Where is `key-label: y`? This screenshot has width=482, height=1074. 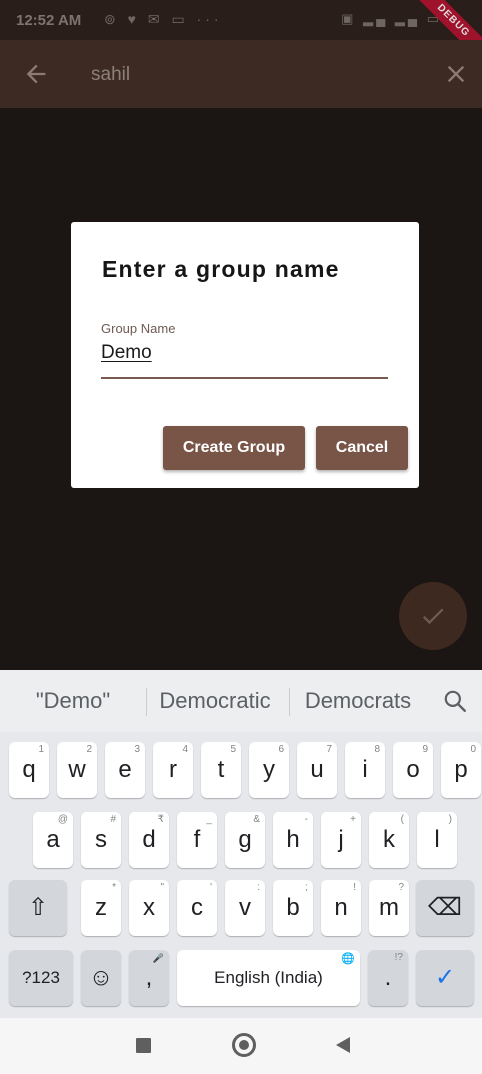 key-label: y is located at coordinates (269, 769).